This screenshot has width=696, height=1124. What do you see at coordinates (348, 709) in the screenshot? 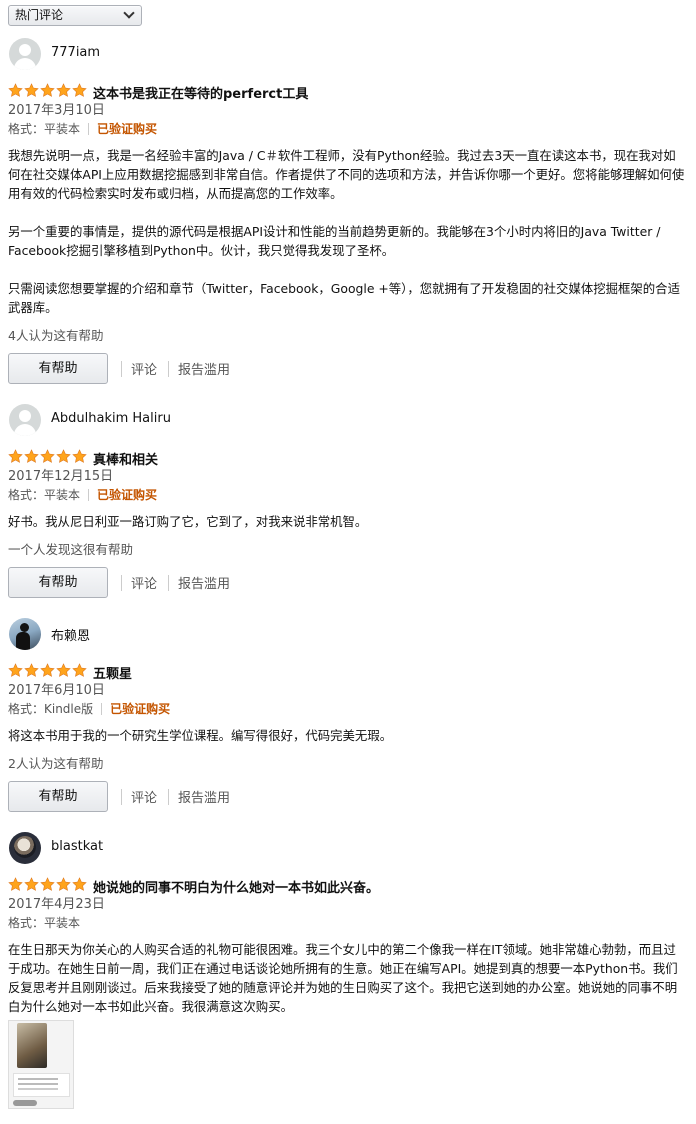
I see `format-line: 格式：Kindle版 已验证购买` at bounding box center [348, 709].